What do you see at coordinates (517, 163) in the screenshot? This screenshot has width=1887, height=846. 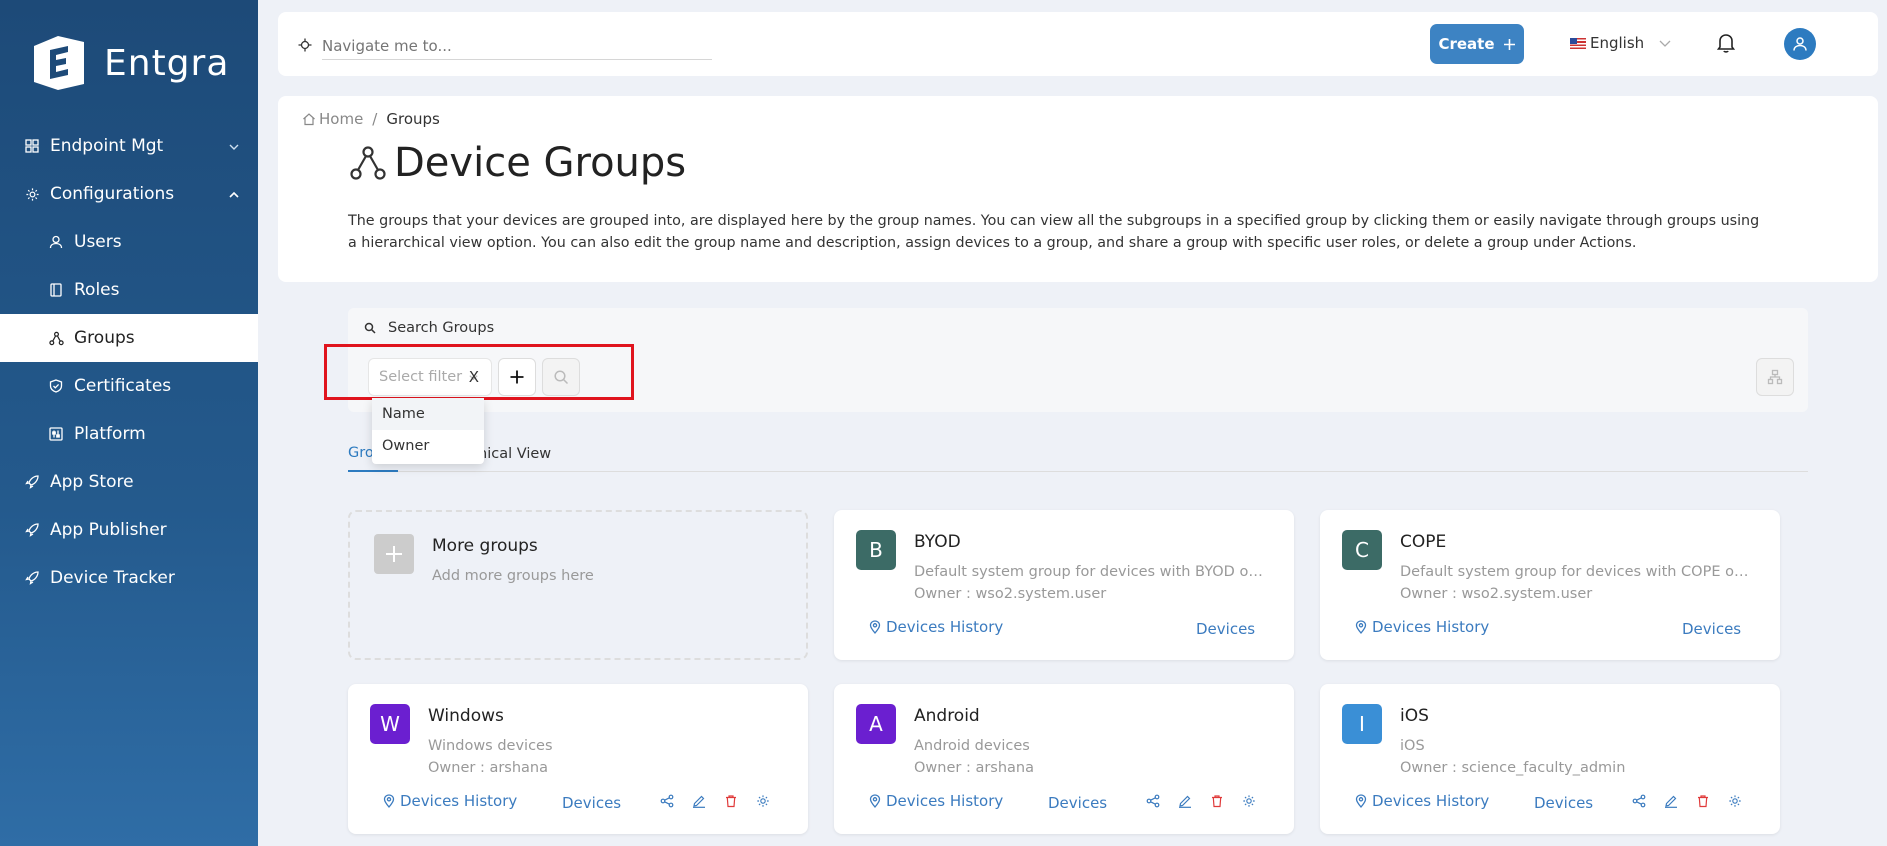 I see `page-title: Device Groups` at bounding box center [517, 163].